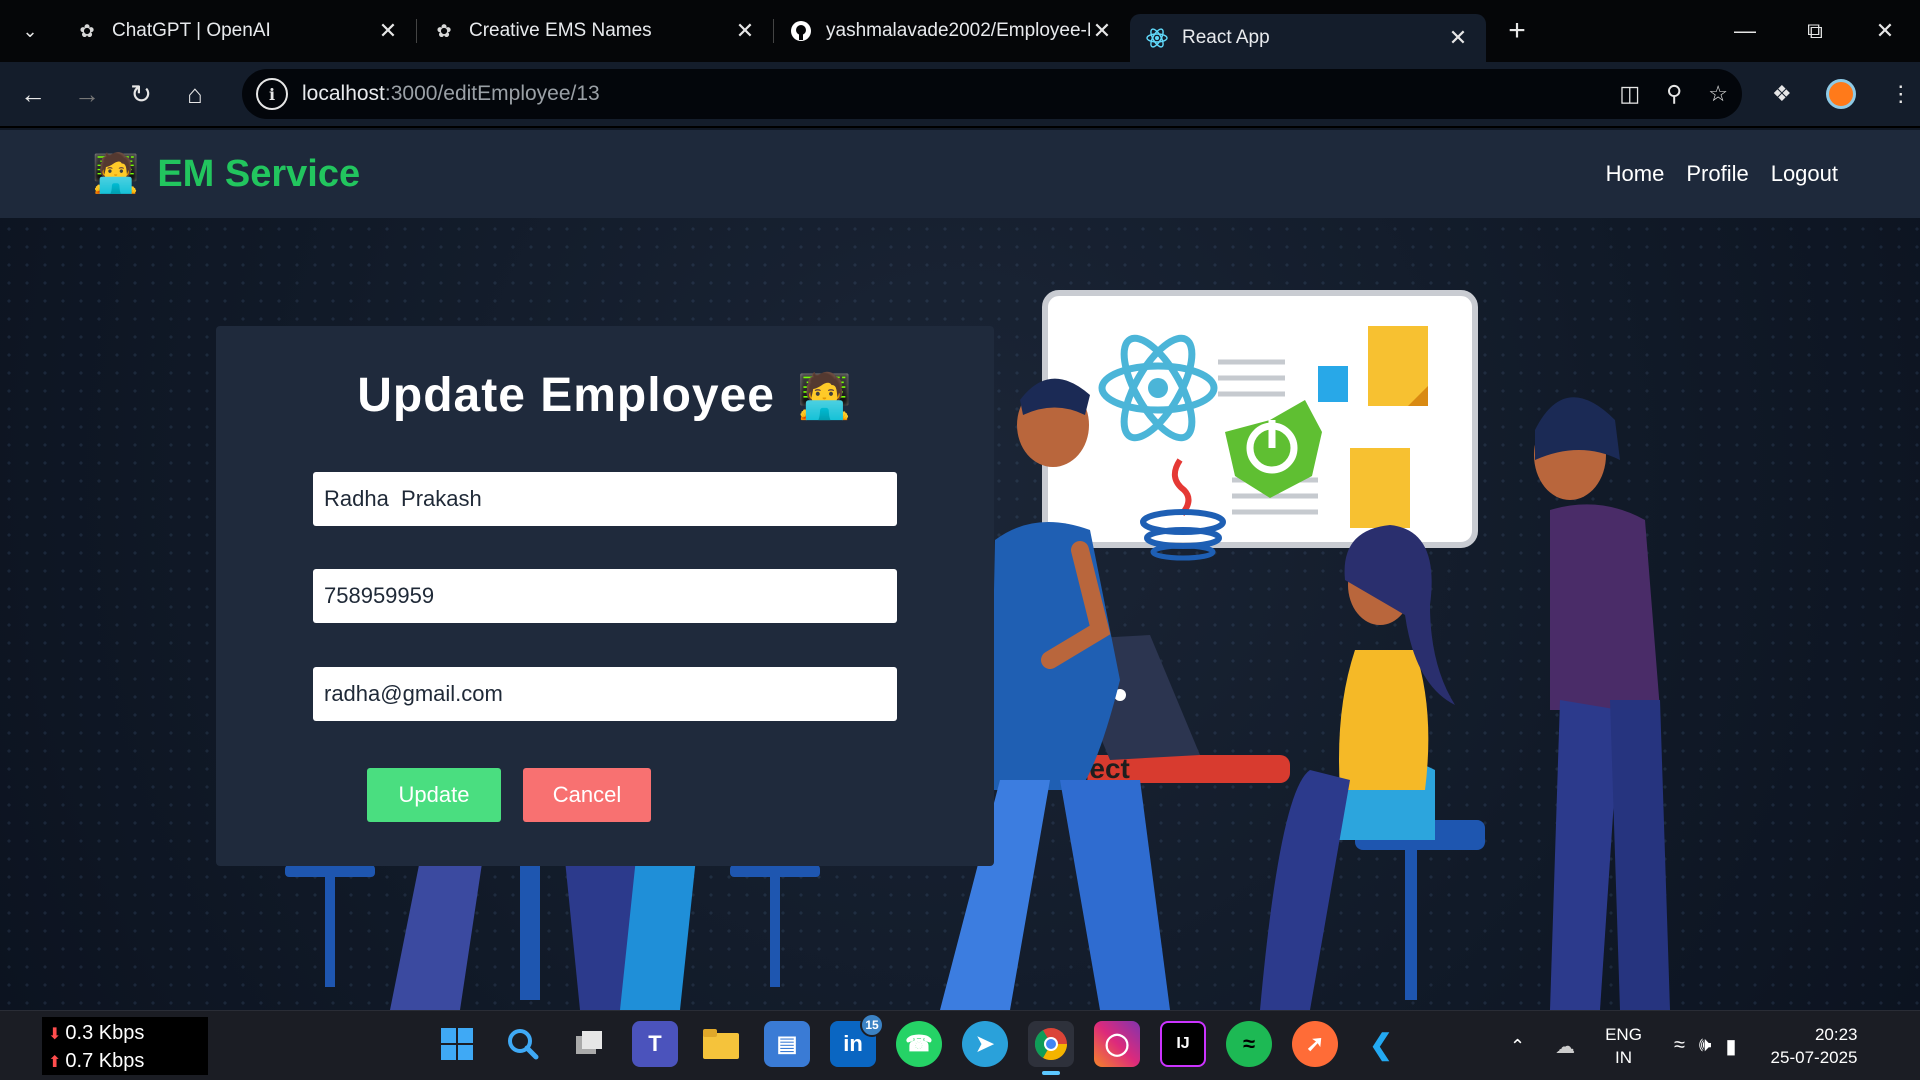  Describe the element at coordinates (1804, 174) in the screenshot. I see `nav-logout-link: Logout` at that location.